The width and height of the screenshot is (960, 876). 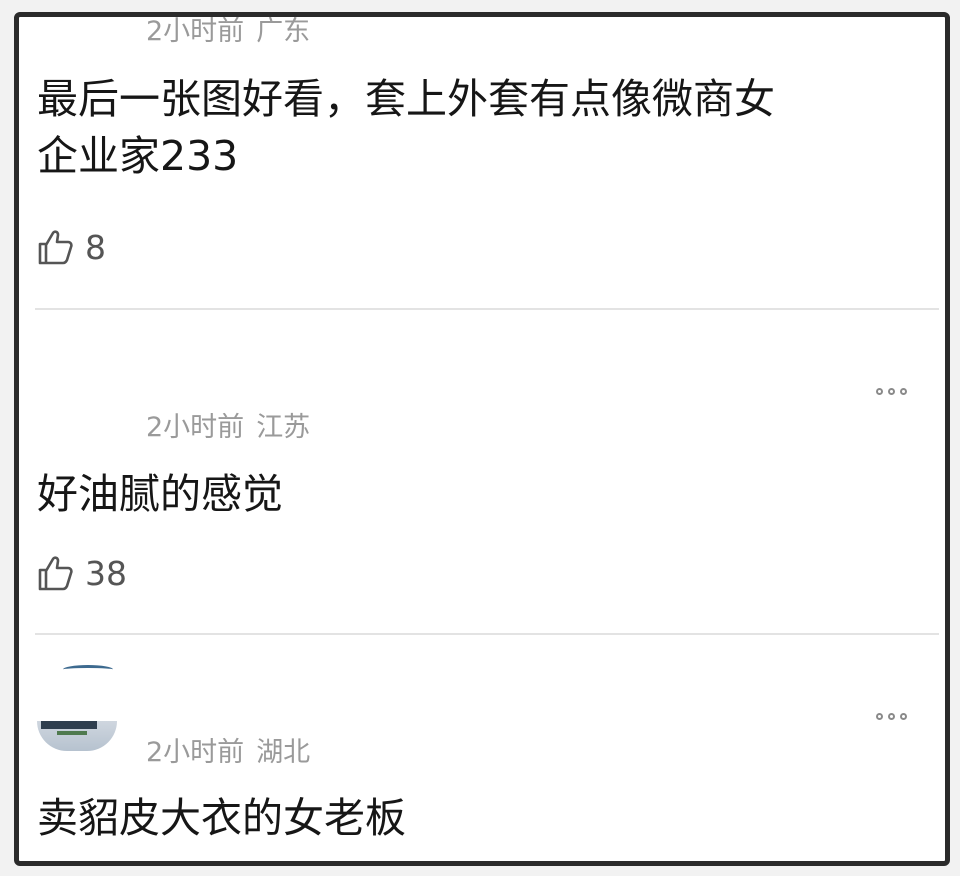 What do you see at coordinates (95, 247) in the screenshot?
I see `like-count: 8` at bounding box center [95, 247].